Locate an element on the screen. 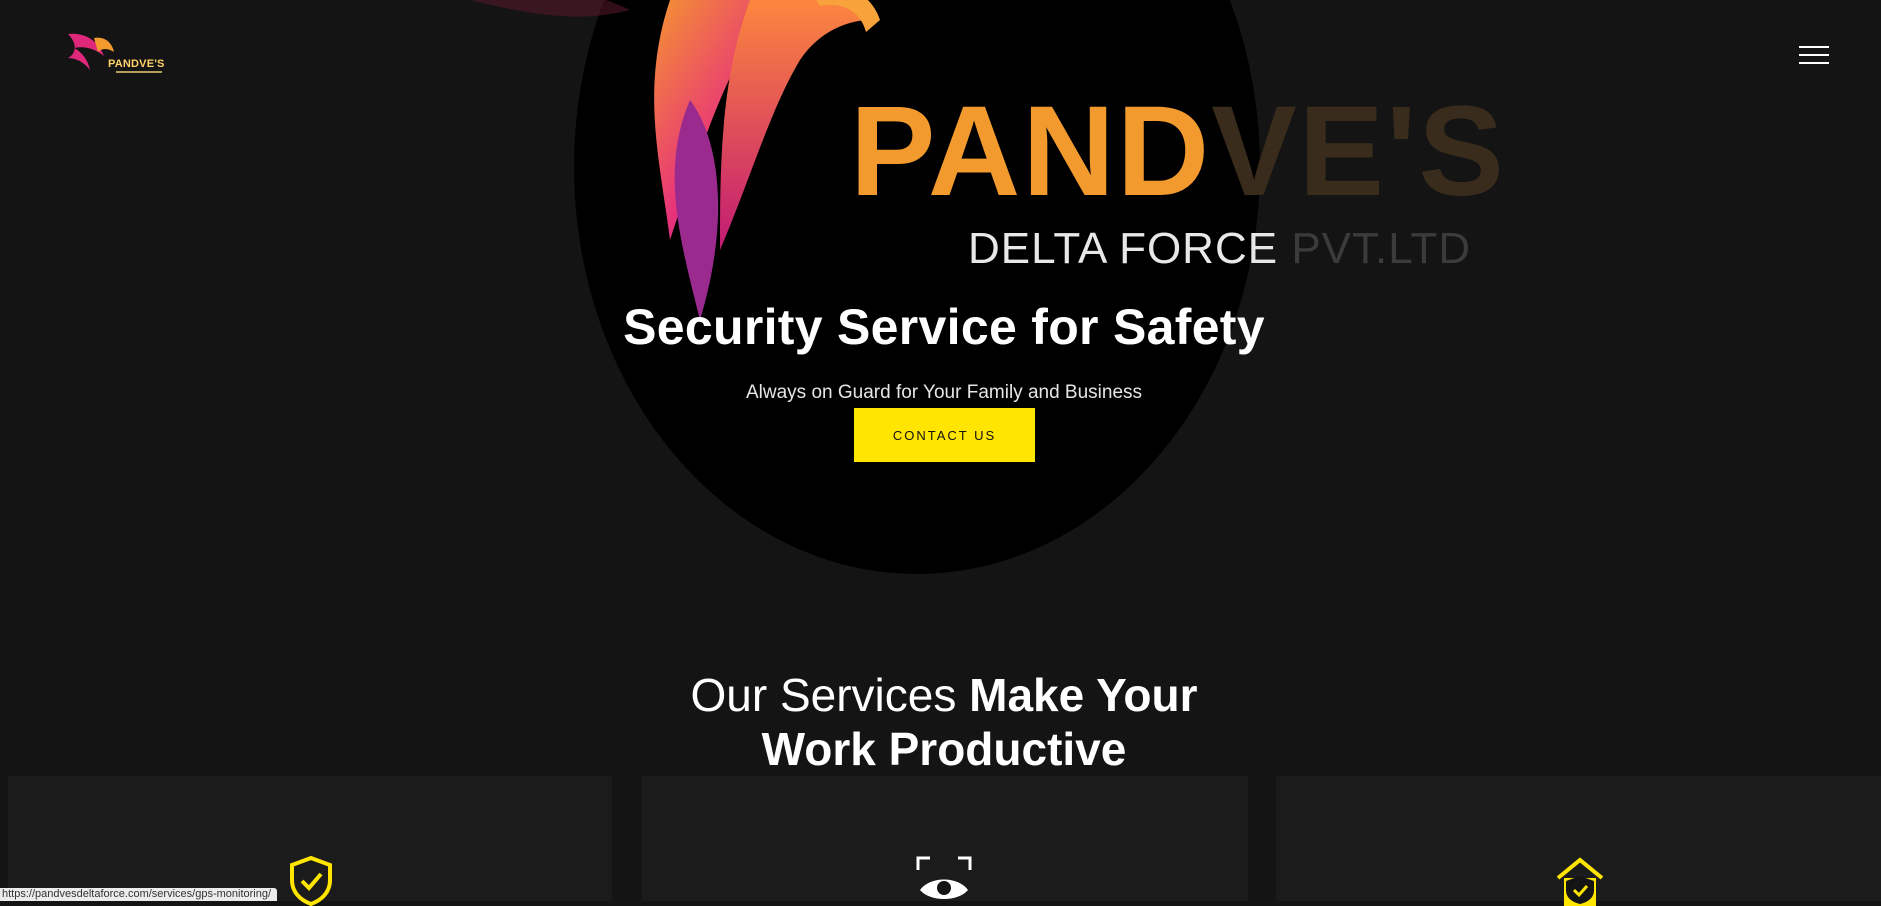 Image resolution: width=1881 pixels, height=906 pixels. services-heading-bold-1: Make Your is located at coordinates (1083, 695).